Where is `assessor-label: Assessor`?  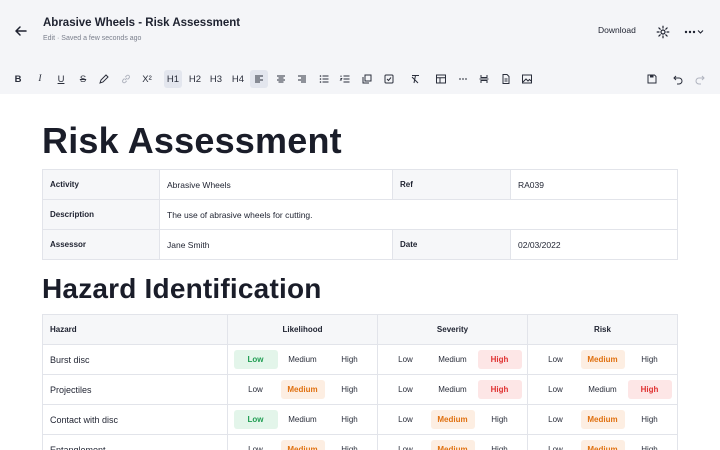
assessor-label: Assessor is located at coordinates (101, 244).